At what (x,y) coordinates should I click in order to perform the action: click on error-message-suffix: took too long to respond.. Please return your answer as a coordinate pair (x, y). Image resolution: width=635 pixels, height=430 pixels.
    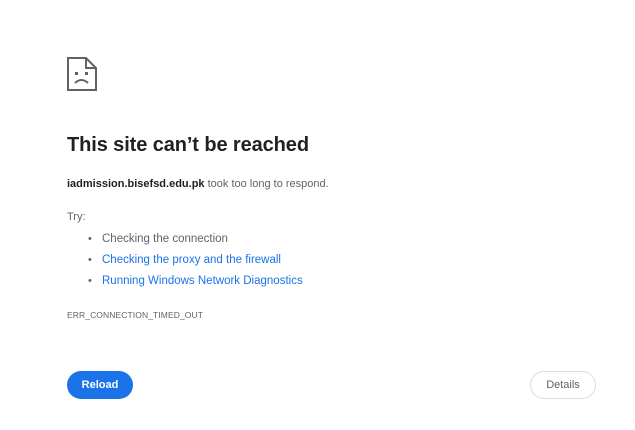
    Looking at the image, I should click on (266, 184).